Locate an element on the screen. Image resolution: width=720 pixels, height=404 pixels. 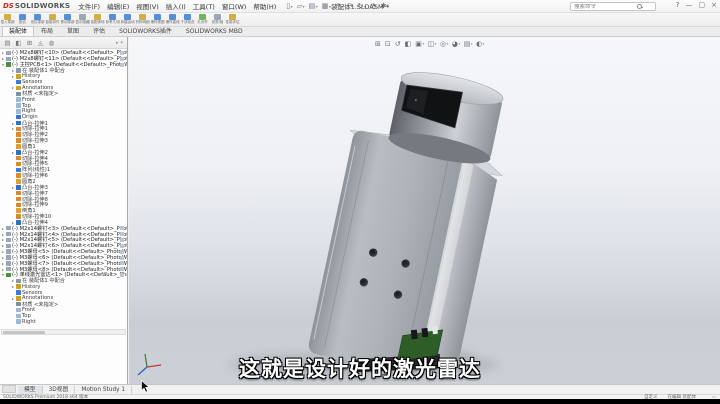
restore-button: ▢ is located at coordinates (702, 5).